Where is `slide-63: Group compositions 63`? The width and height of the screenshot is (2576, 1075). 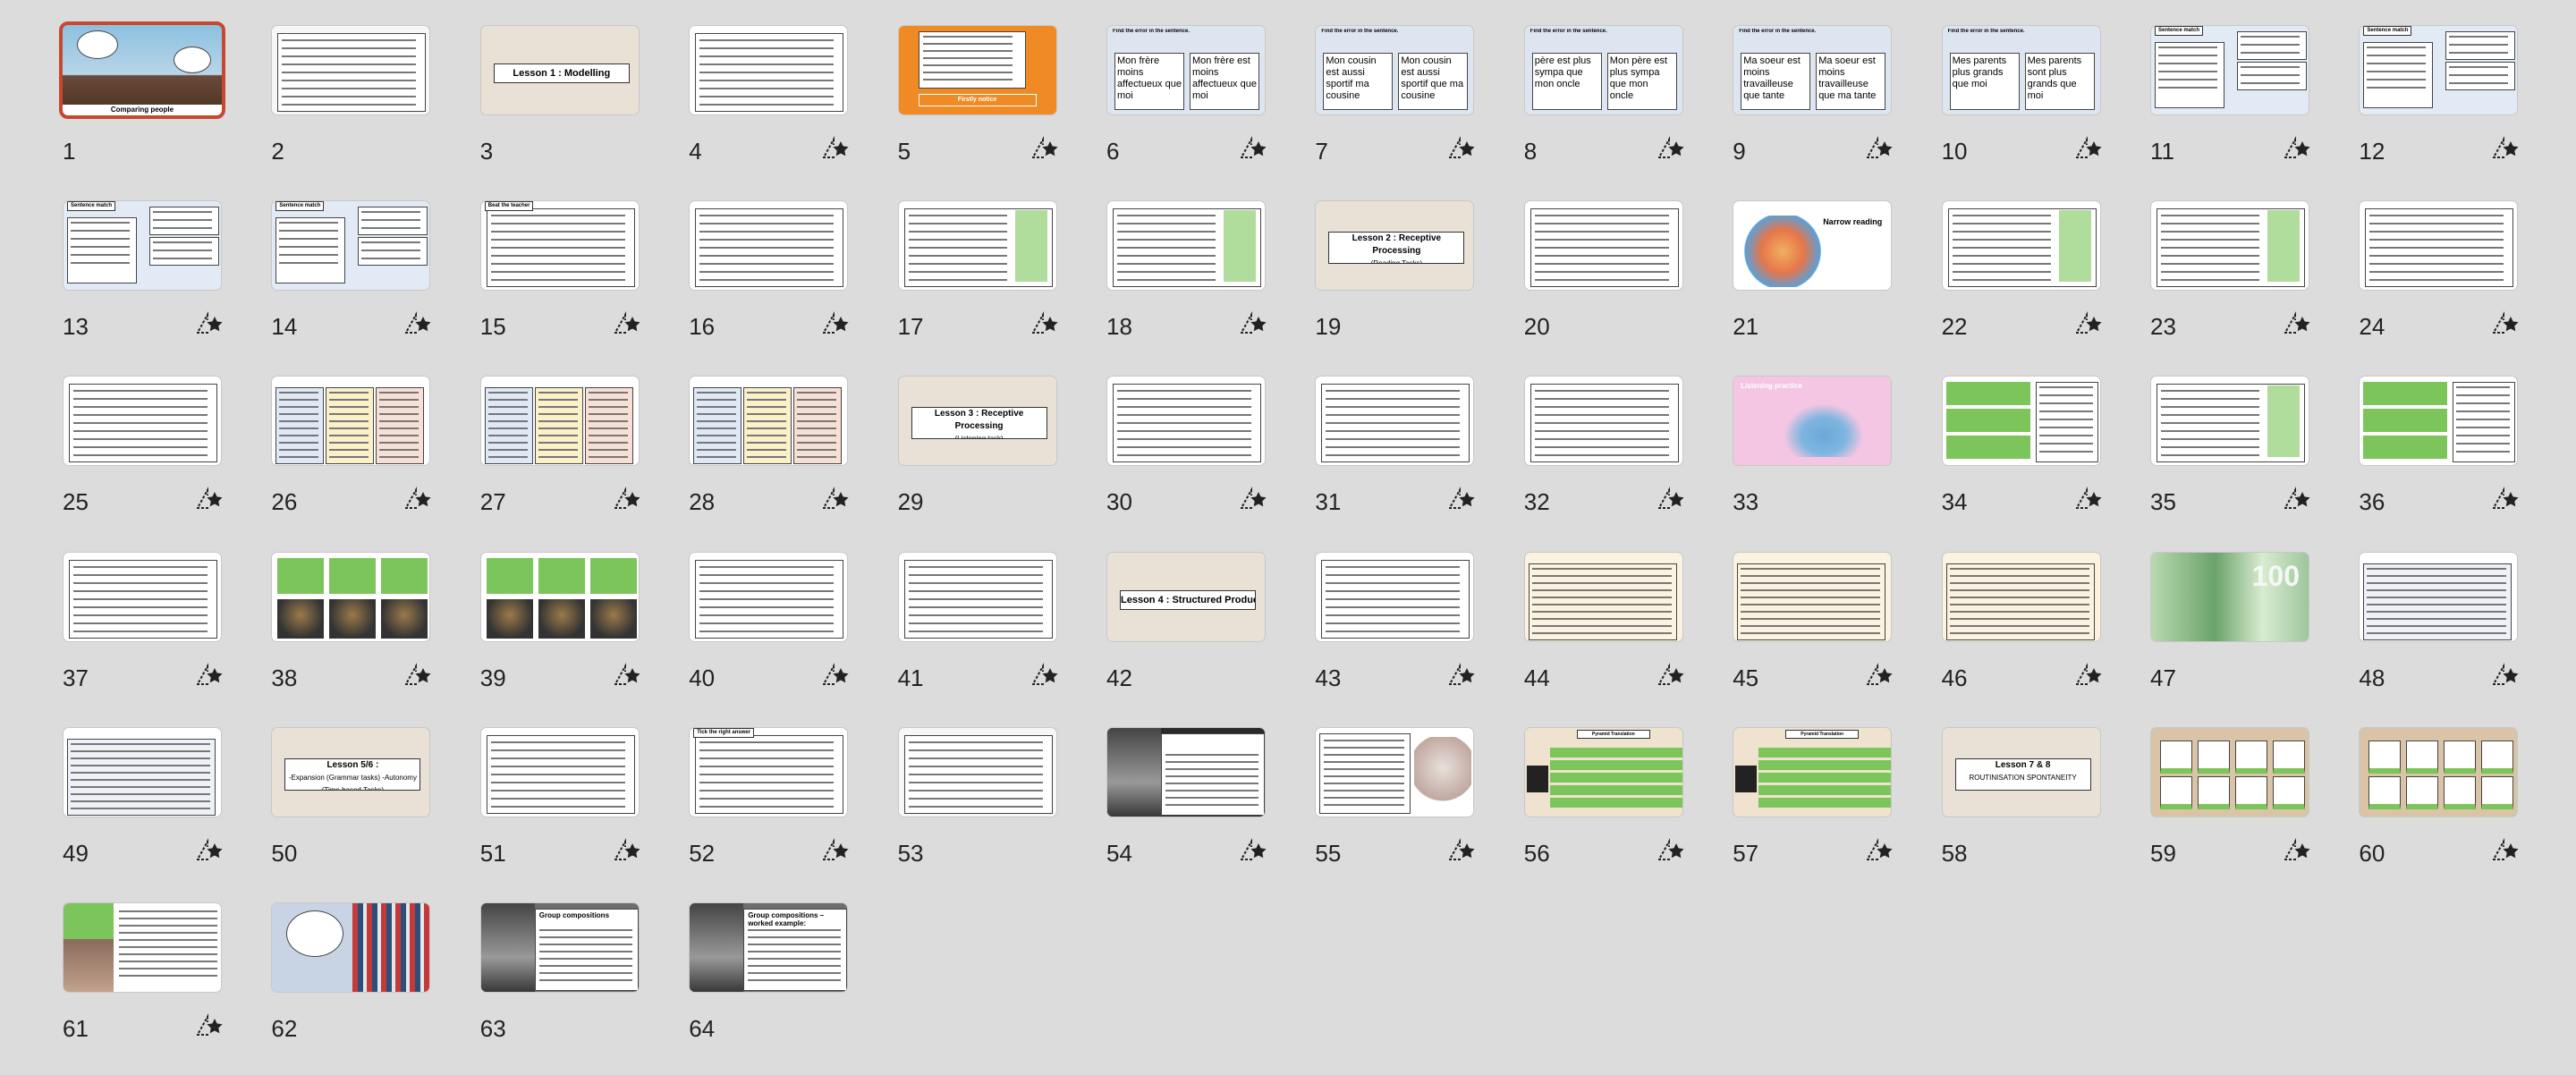
slide-63: Group compositions 63 is located at coordinates (583, 987).